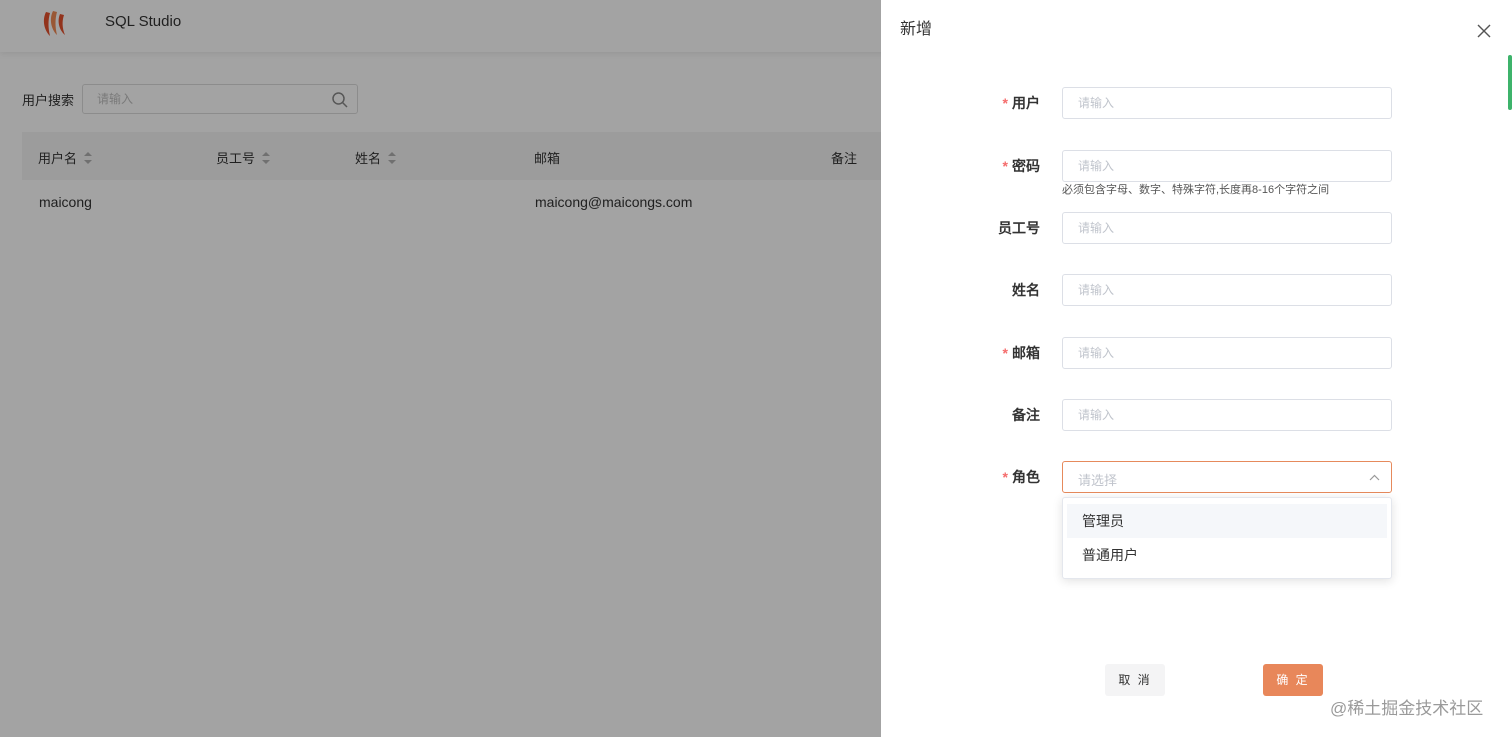  I want to click on role-label: * 角色, so click(1021, 477).